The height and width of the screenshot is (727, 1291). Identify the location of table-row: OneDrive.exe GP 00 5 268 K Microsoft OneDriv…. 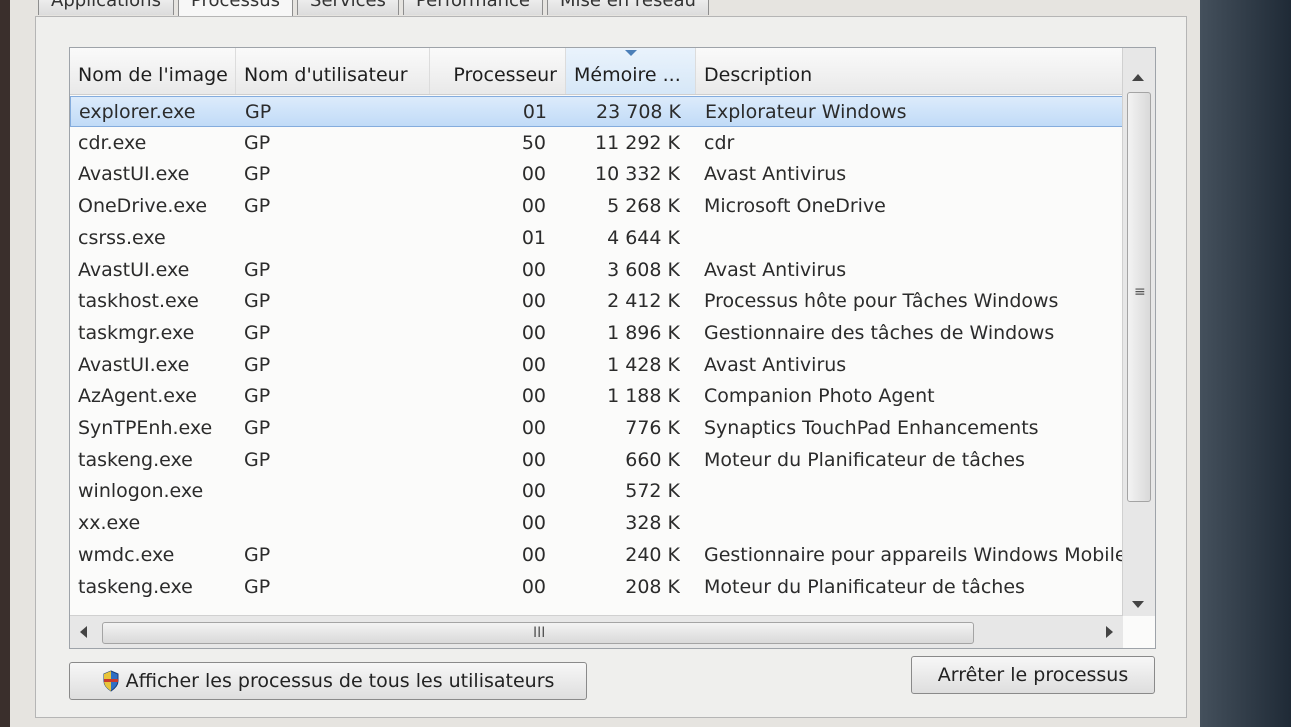
(596, 206).